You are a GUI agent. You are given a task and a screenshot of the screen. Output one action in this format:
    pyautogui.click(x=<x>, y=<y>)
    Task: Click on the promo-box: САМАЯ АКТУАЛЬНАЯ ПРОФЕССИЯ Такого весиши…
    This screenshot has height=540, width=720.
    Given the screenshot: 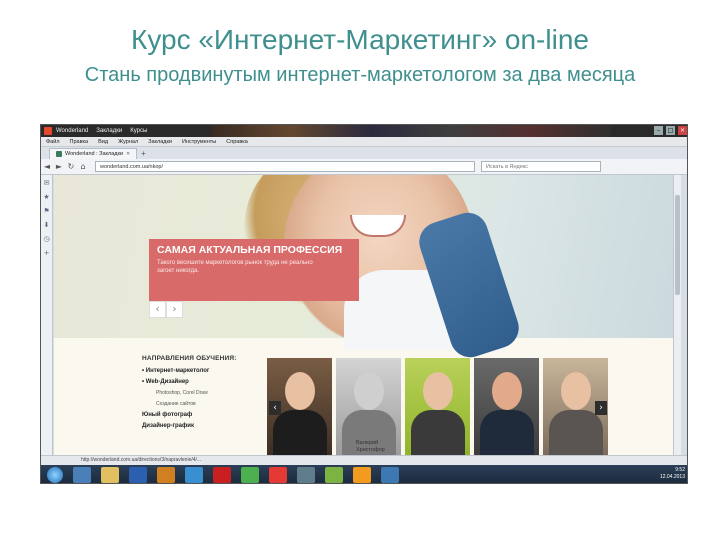 What is the action you would take?
    pyautogui.click(x=254, y=270)
    